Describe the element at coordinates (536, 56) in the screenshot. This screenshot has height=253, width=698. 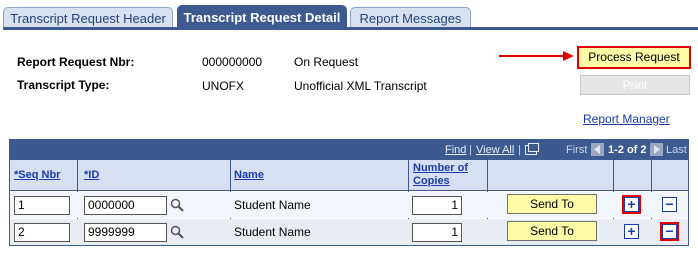
I see `red-arrow-icon` at that location.